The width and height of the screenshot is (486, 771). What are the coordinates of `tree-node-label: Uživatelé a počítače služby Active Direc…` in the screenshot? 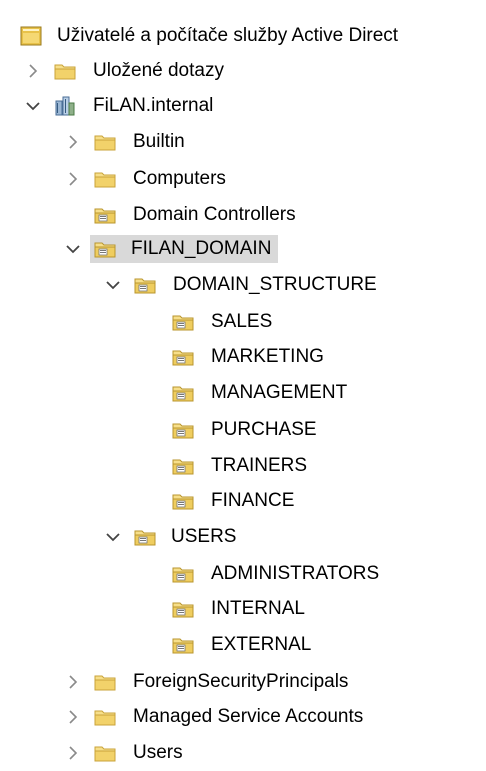 It's located at (228, 35).